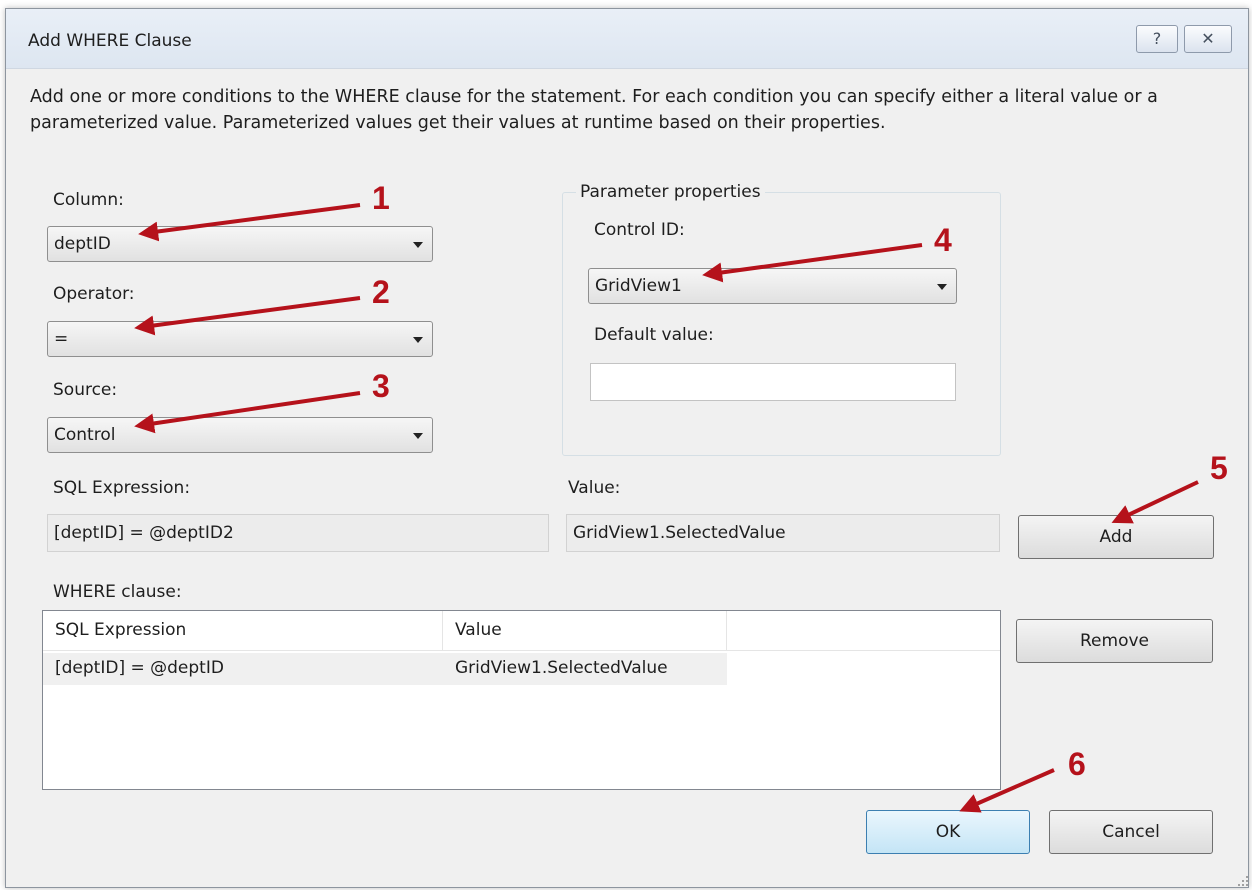 This screenshot has height=890, width=1252. What do you see at coordinates (381, 386) in the screenshot?
I see `annotation-label-3: 3` at bounding box center [381, 386].